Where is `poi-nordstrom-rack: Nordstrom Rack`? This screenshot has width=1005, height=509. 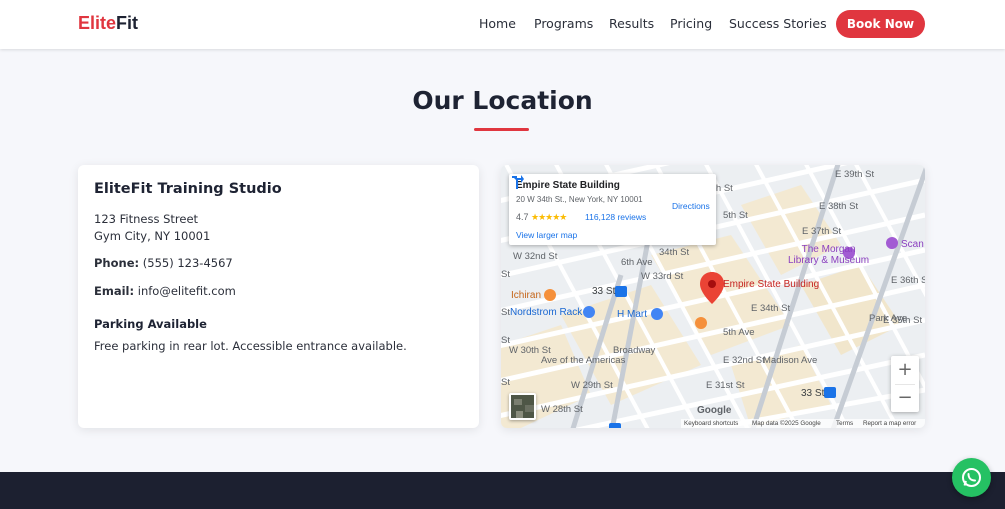
poi-nordstrom-rack: Nordstrom Rack is located at coordinates (546, 312).